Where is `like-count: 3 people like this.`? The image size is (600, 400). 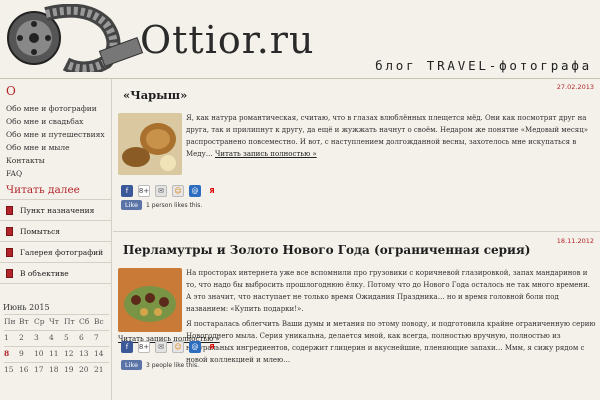 like-count: 3 people like this. is located at coordinates (172, 365).